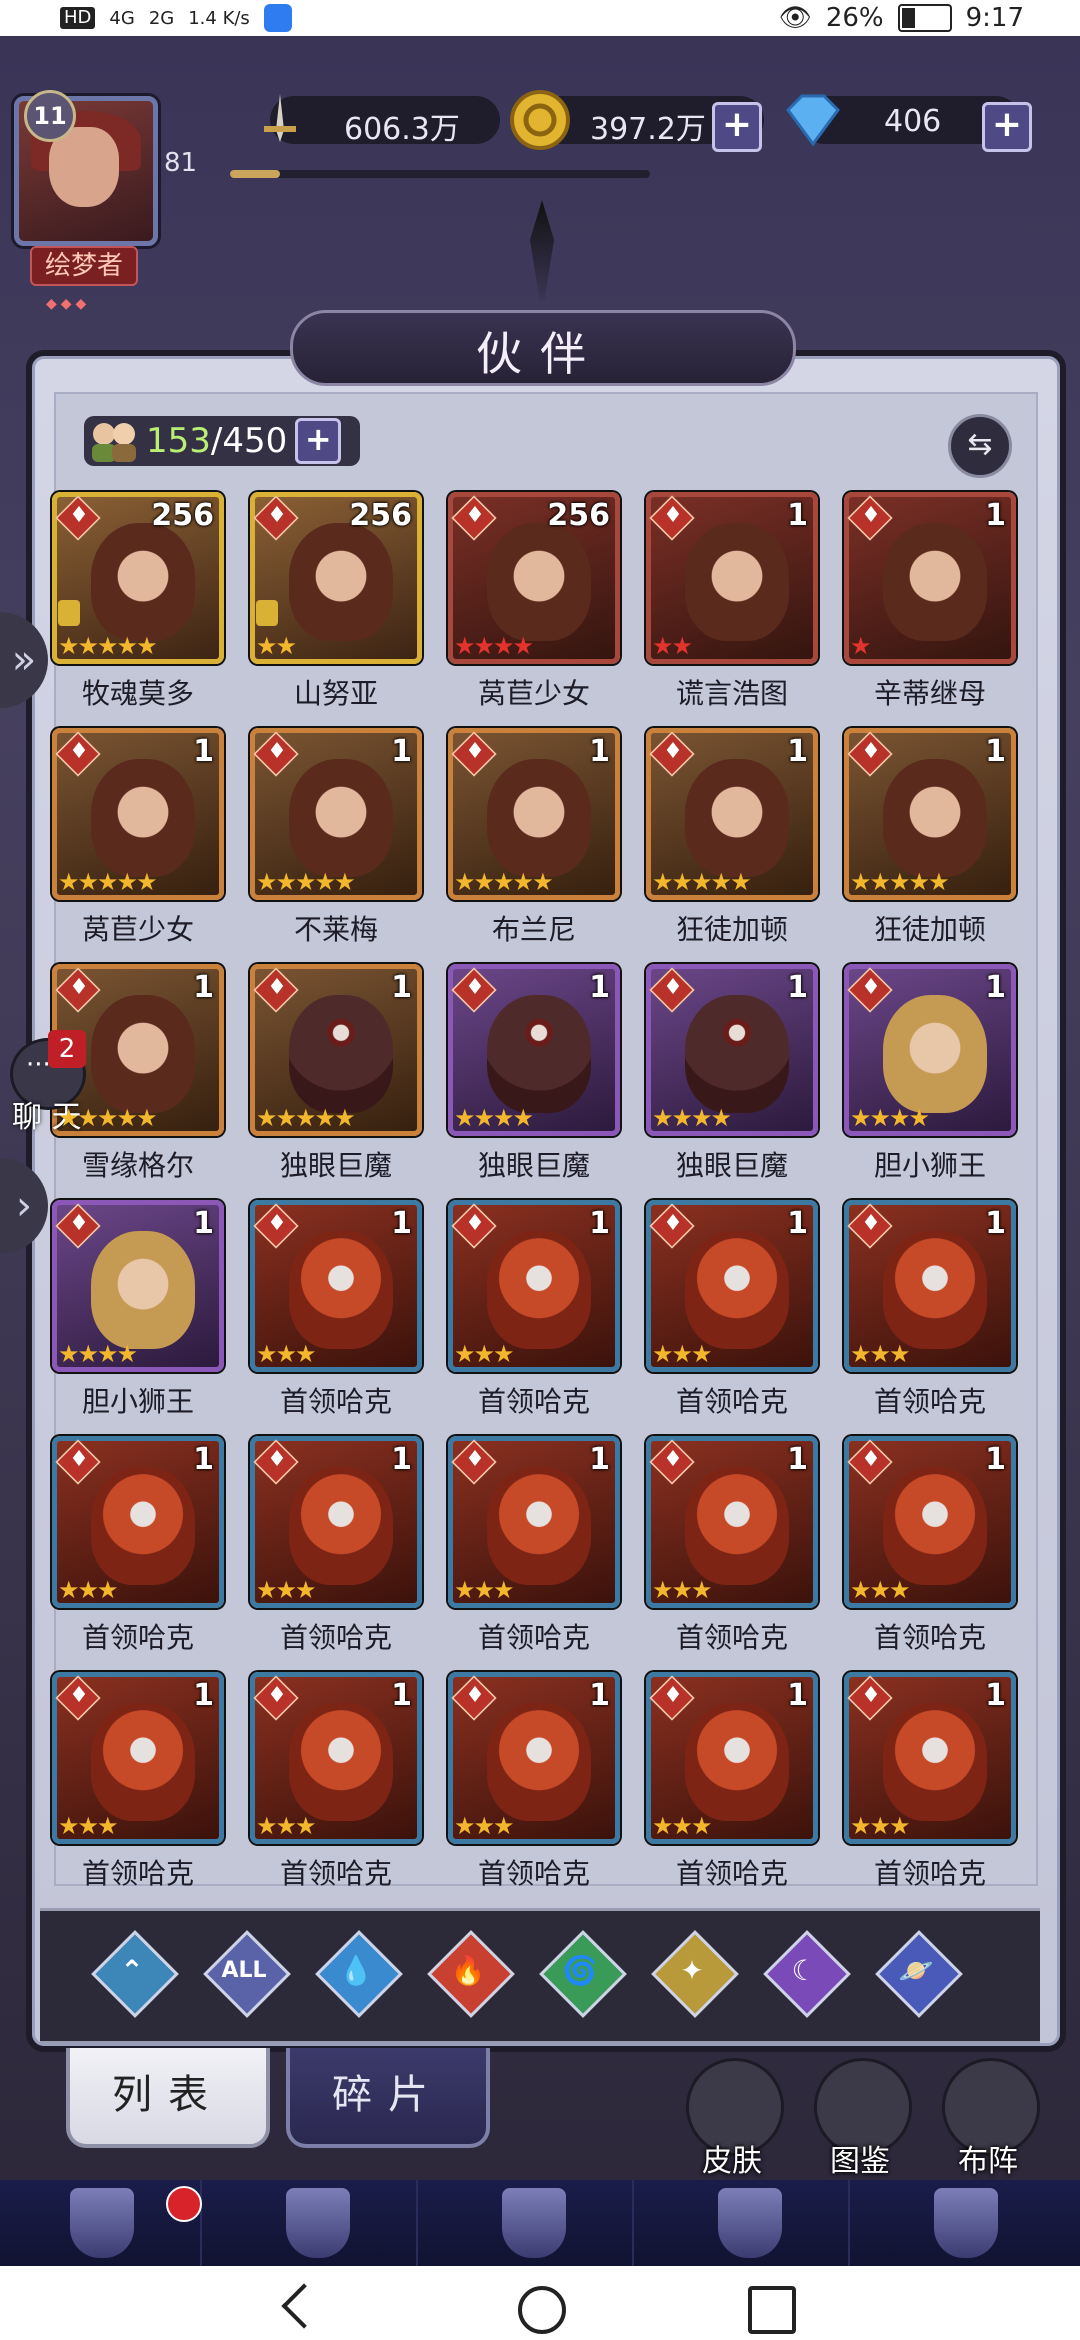 Image resolution: width=1080 pixels, height=2340 pixels. I want to click on partner-card: ♦ 256 ★★ 山努亚, so click(336, 603).